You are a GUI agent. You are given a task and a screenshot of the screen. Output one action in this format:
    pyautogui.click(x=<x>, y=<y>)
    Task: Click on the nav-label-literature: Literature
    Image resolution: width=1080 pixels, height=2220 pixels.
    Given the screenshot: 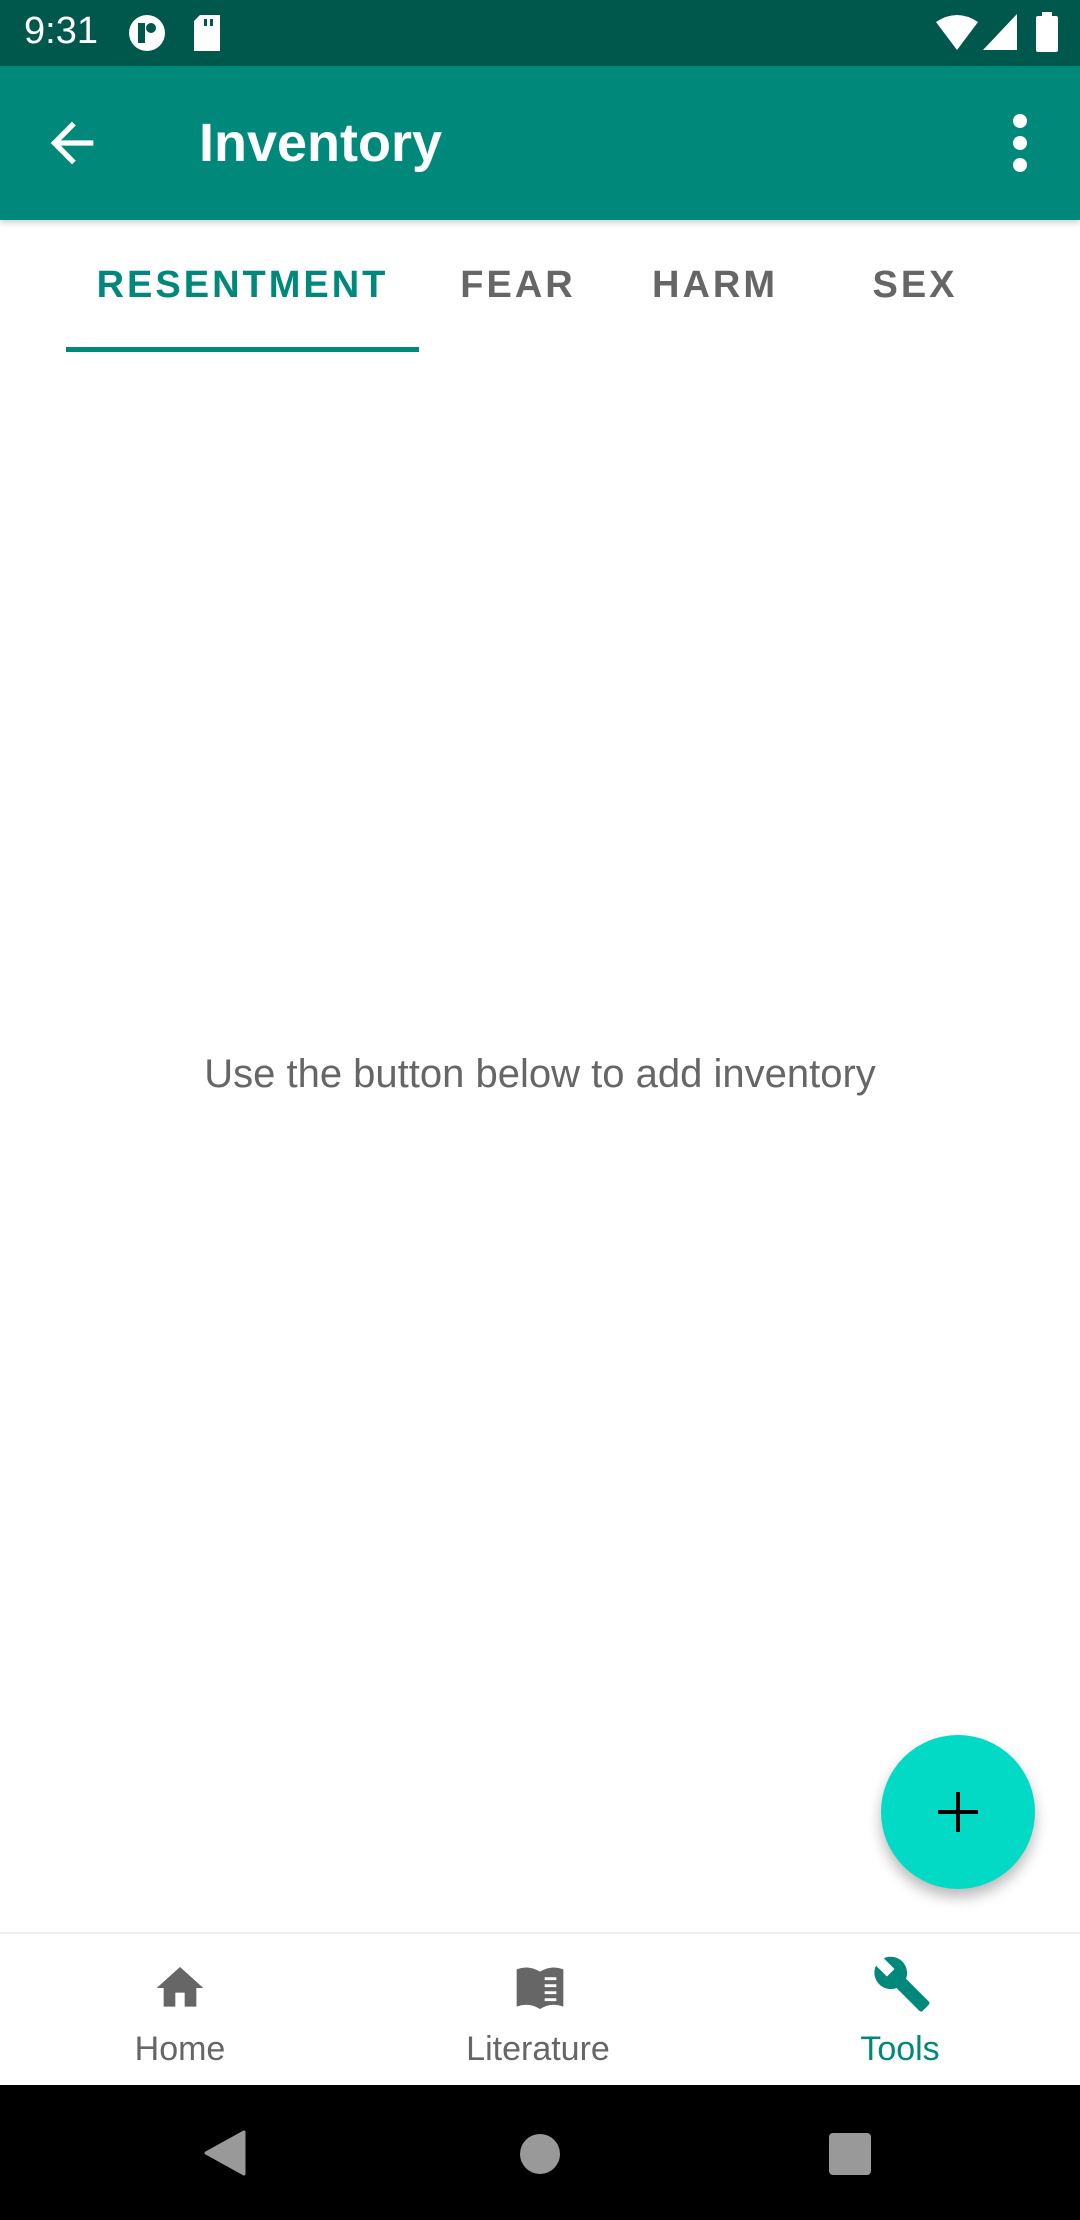 What is the action you would take?
    pyautogui.click(x=538, y=2049)
    